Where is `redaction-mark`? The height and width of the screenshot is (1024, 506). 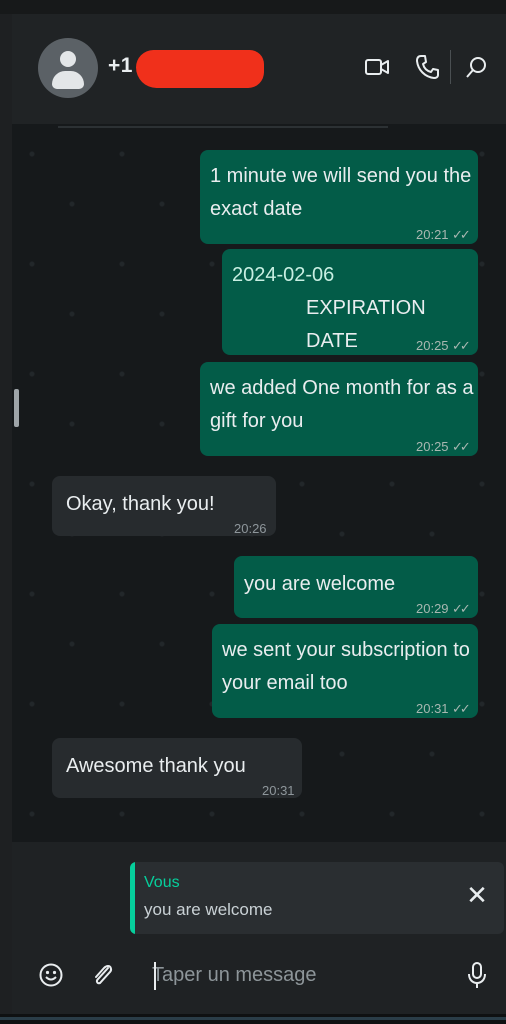
redaction-mark is located at coordinates (200, 69).